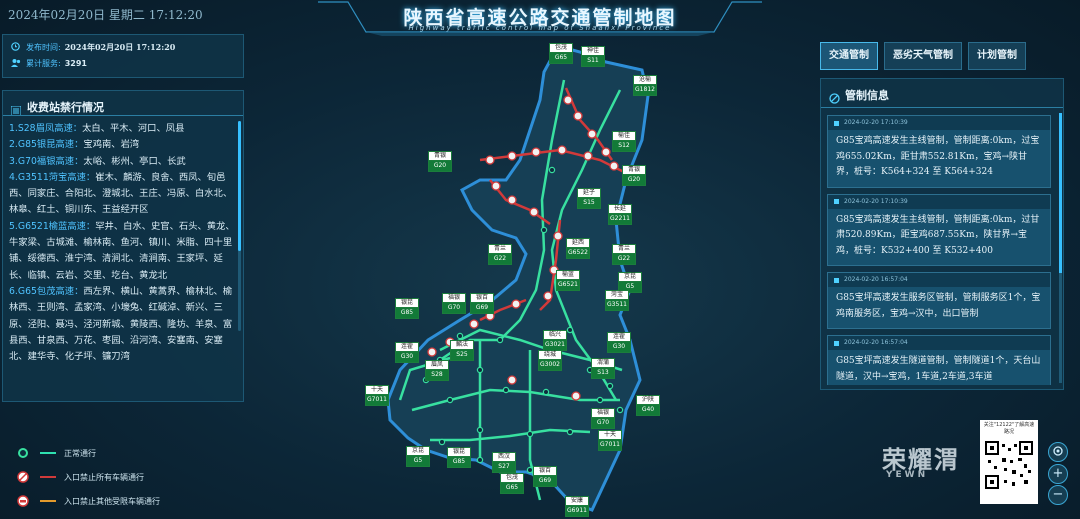 This screenshot has width=1080, height=519. Describe the element at coordinates (568, 280) in the screenshot. I see `route-shield: 榆蓝 G6521` at that location.